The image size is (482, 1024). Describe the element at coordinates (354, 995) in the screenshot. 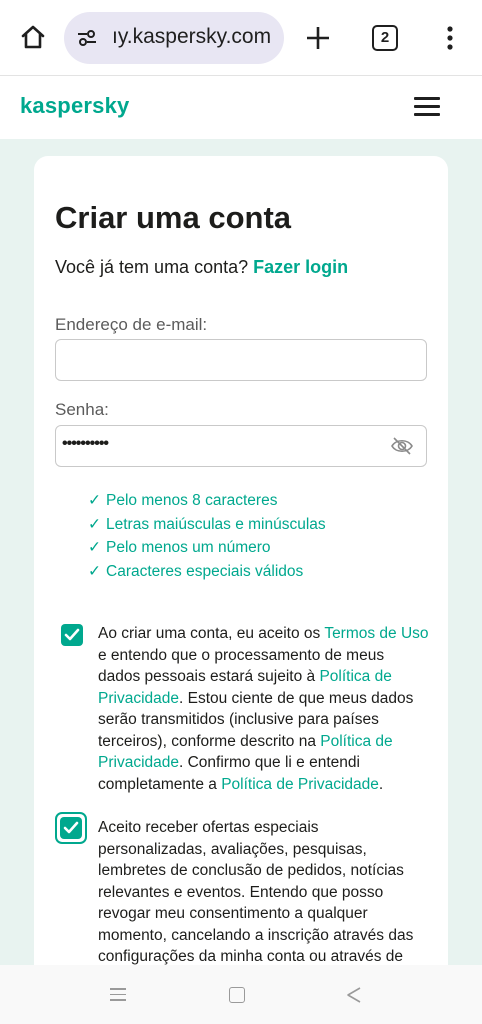

I see `nav-back-icon` at that location.